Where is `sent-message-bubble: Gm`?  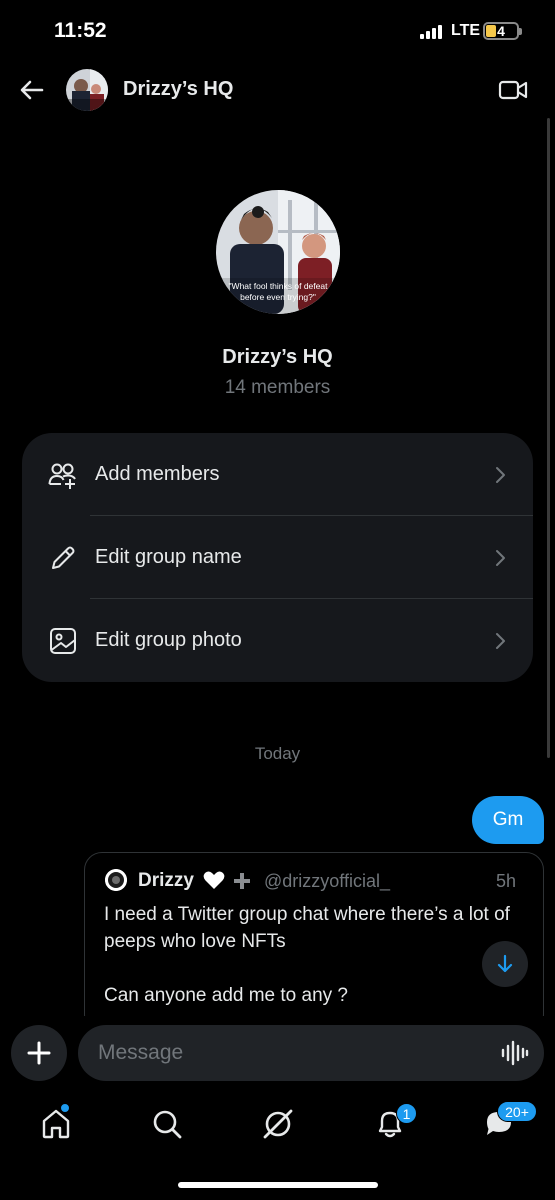 sent-message-bubble: Gm is located at coordinates (508, 820).